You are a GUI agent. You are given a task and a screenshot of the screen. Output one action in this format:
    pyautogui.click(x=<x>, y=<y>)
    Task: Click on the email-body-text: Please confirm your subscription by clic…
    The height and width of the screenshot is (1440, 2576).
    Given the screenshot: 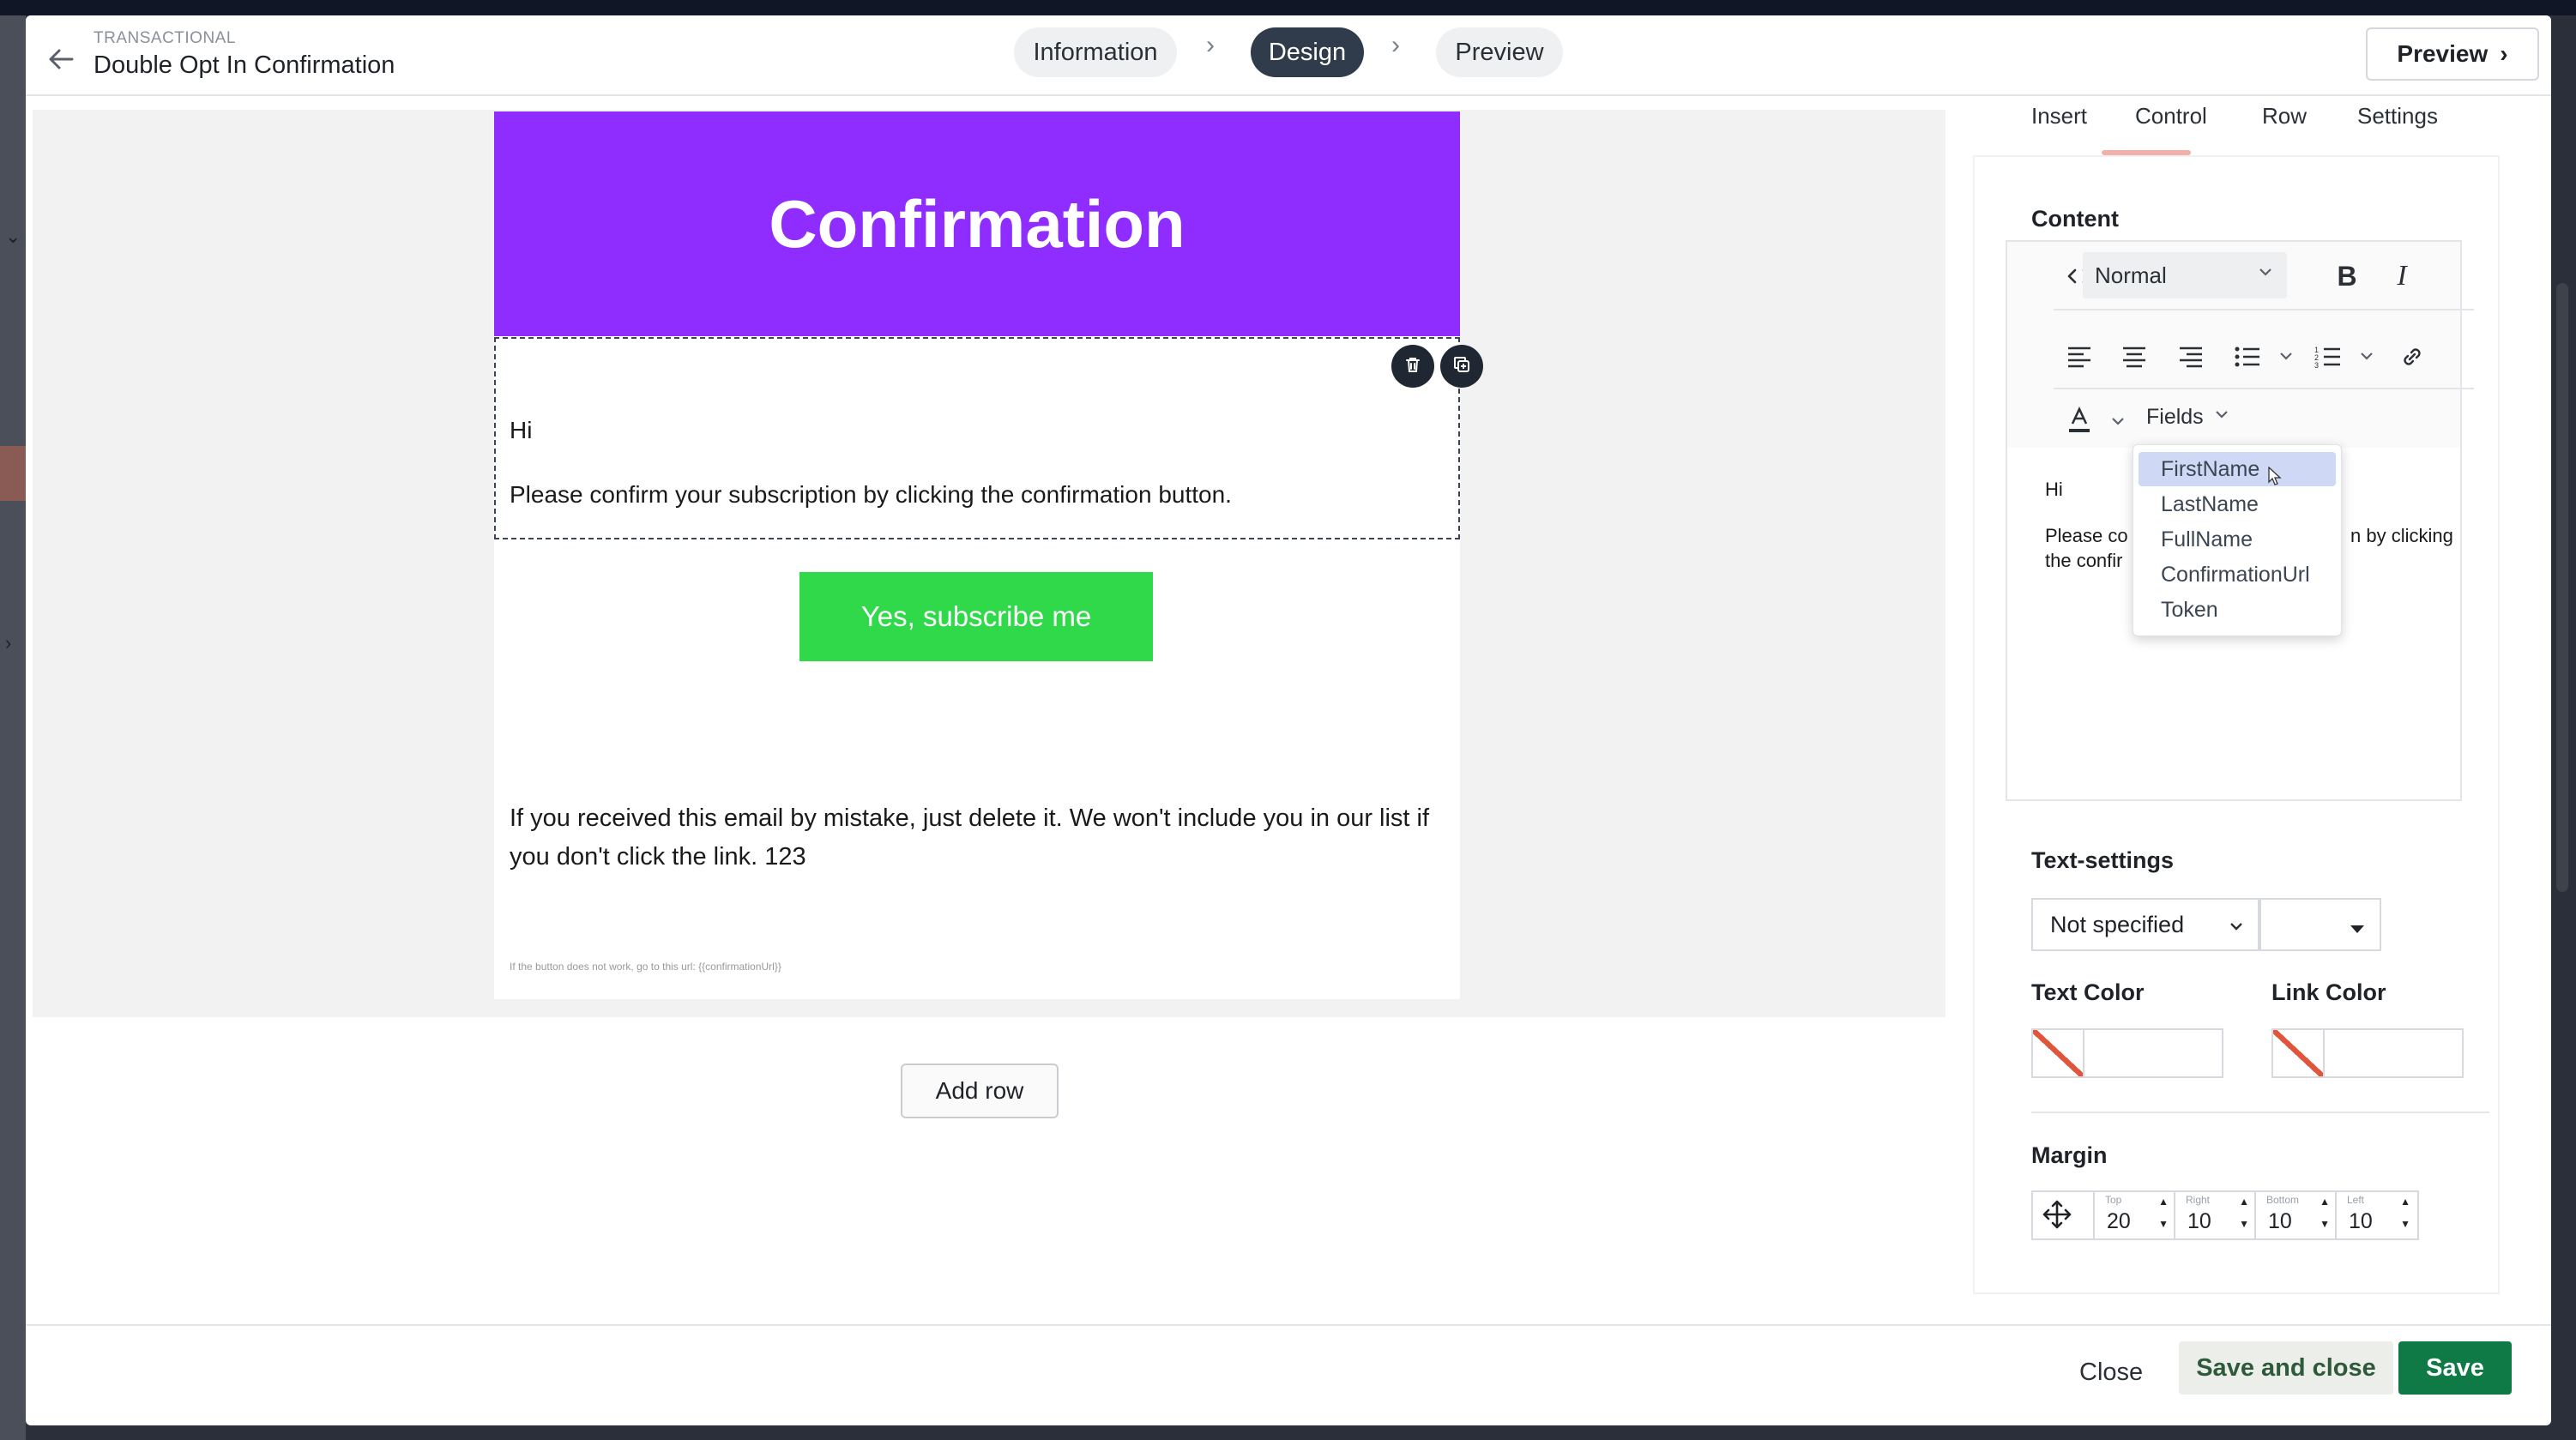 What is the action you would take?
    pyautogui.click(x=871, y=494)
    